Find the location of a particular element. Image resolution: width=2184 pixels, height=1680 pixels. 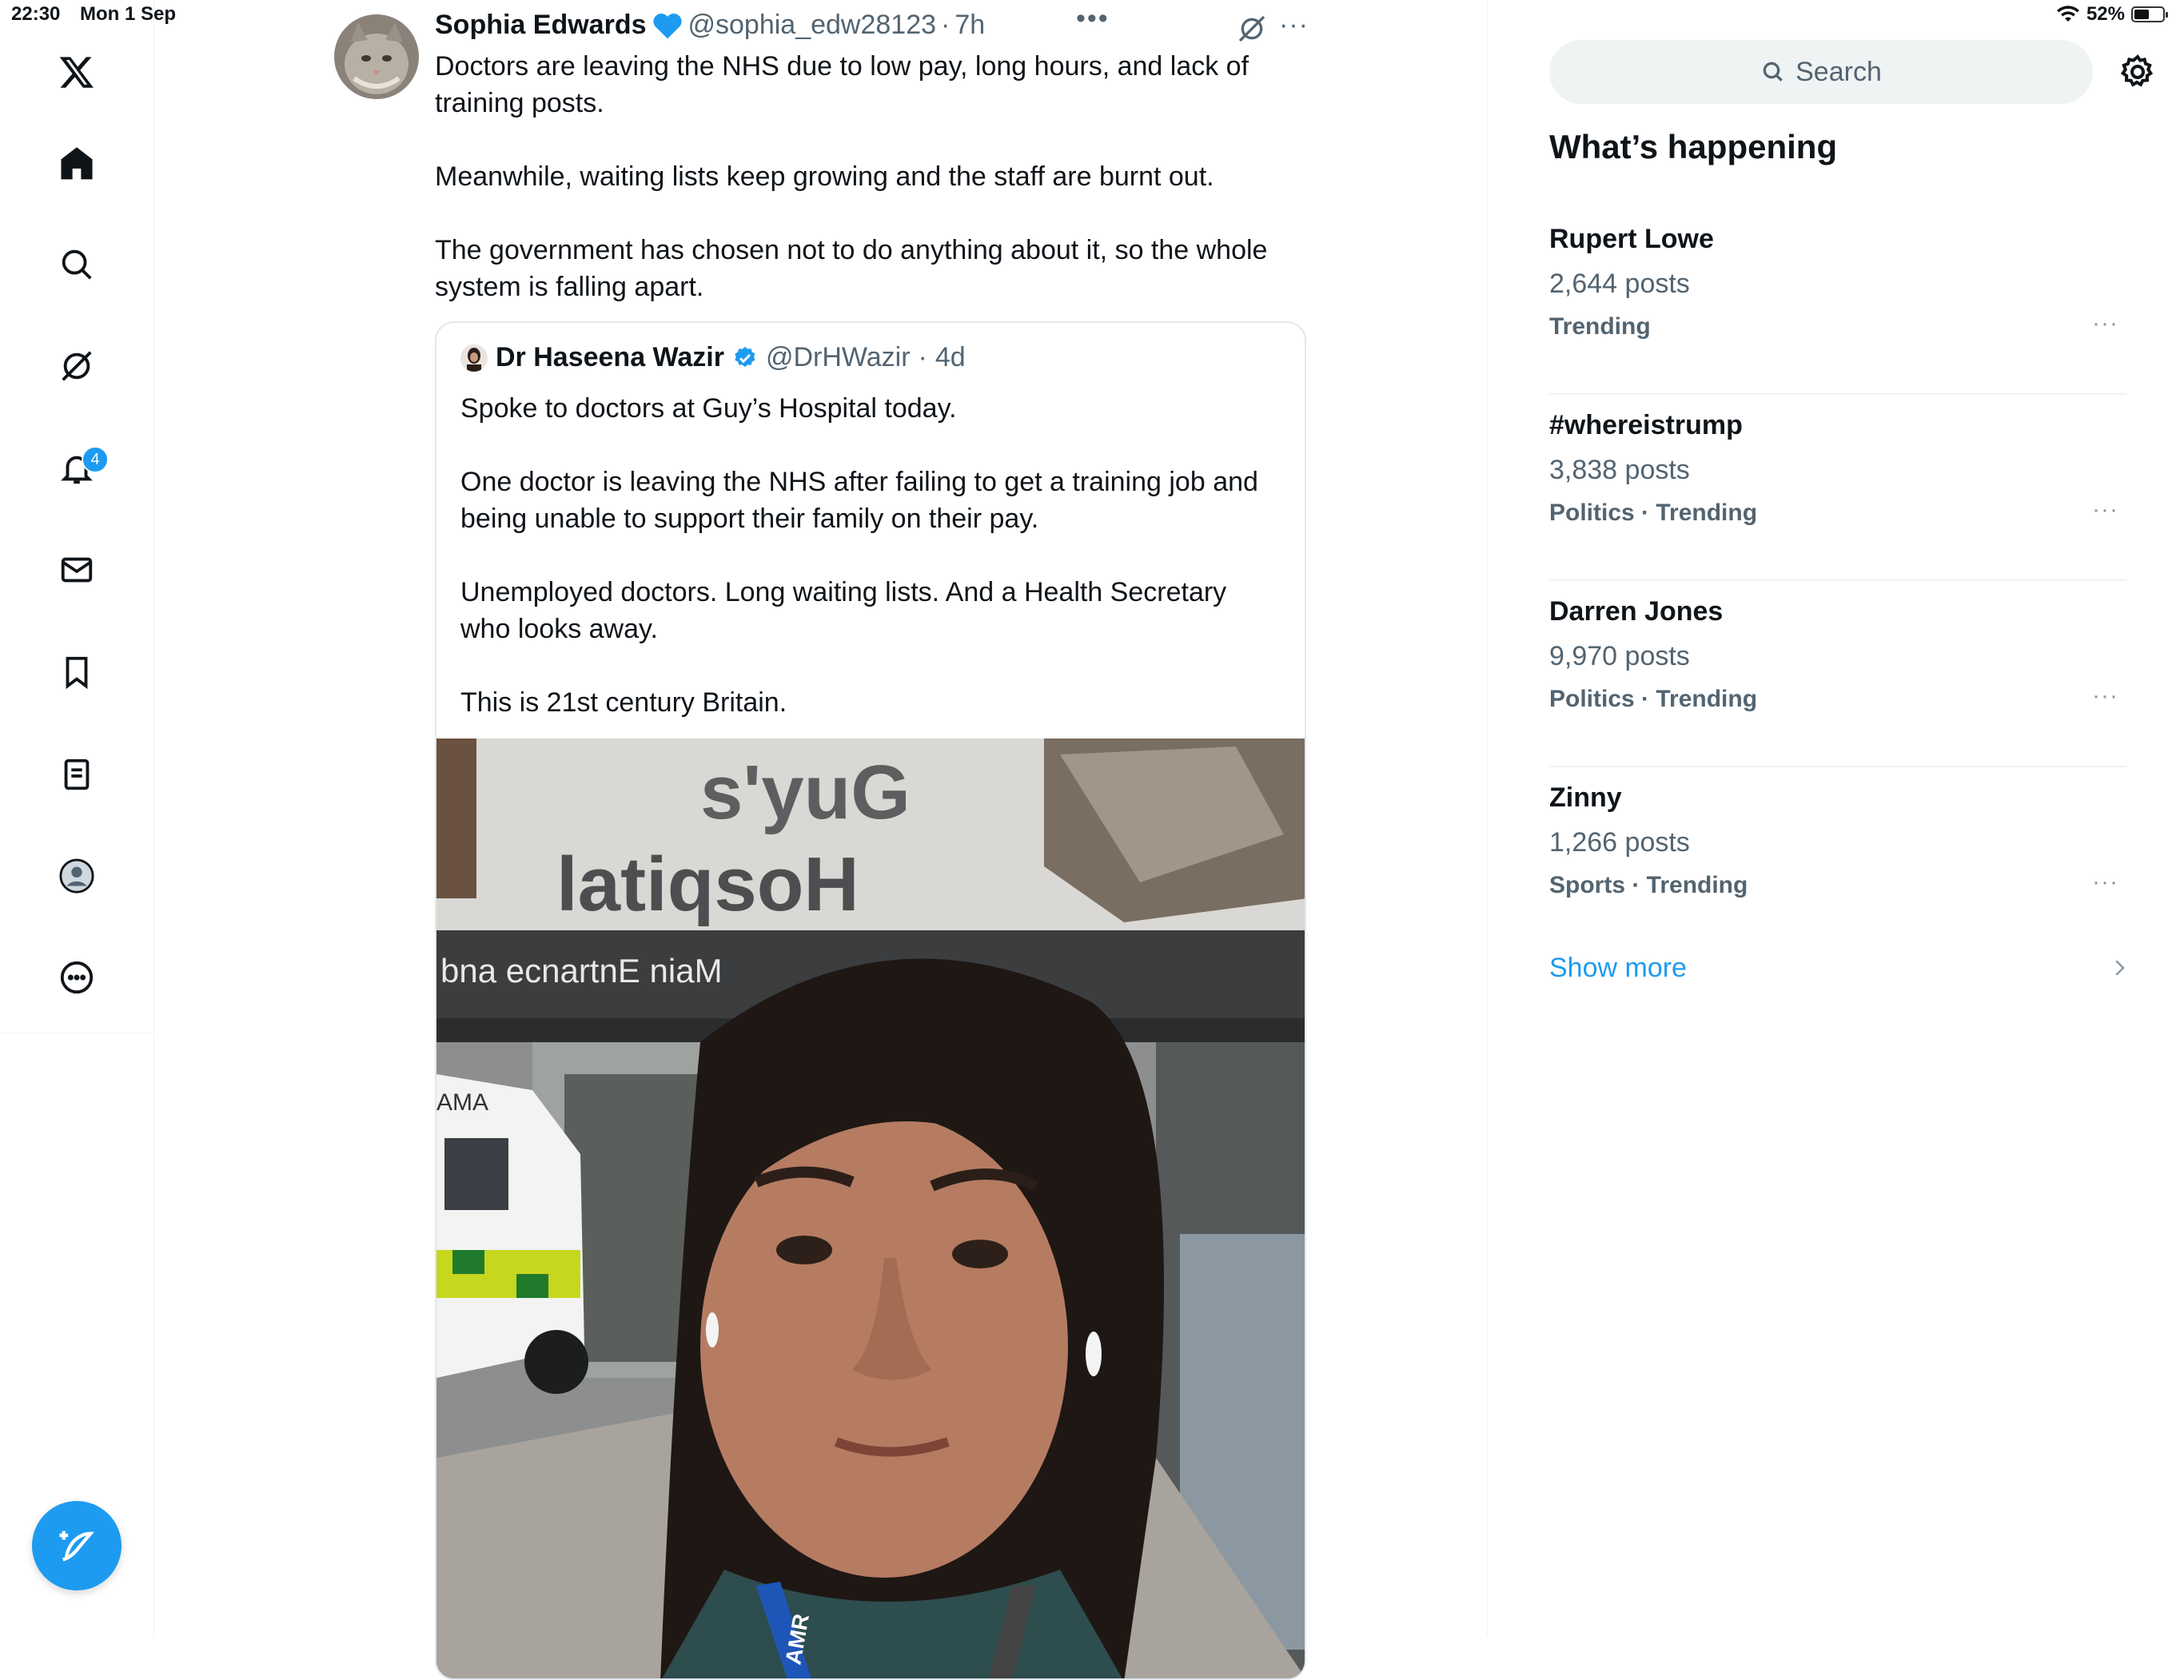

trend-count: 2,644 posts is located at coordinates (1619, 284).